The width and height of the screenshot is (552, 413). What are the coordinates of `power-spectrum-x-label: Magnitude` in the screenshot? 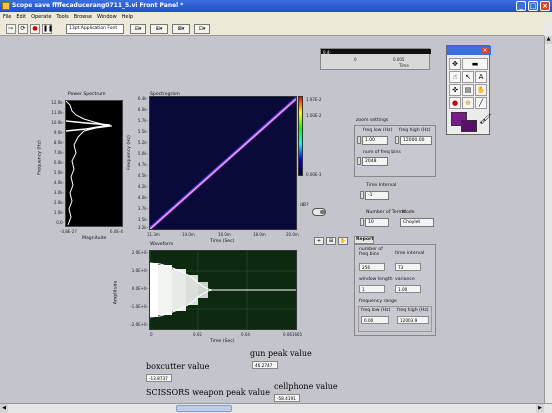 It's located at (94, 238).